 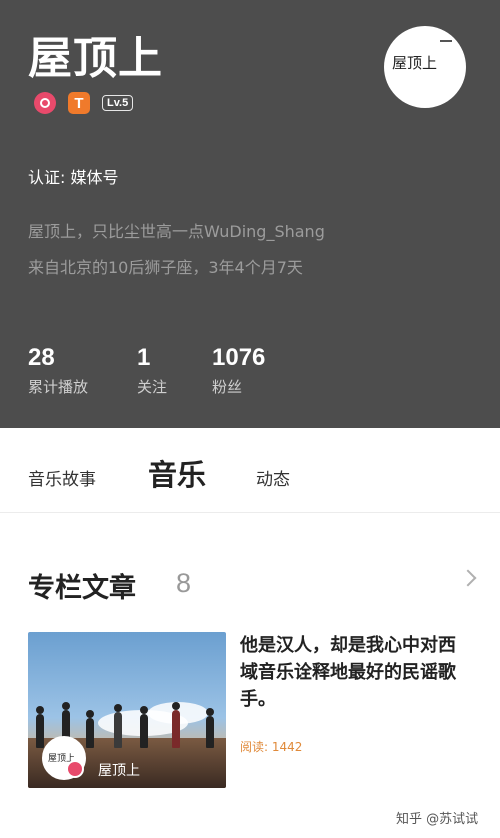 What do you see at coordinates (273, 477) in the screenshot?
I see `tab-dynamic: 动态` at bounding box center [273, 477].